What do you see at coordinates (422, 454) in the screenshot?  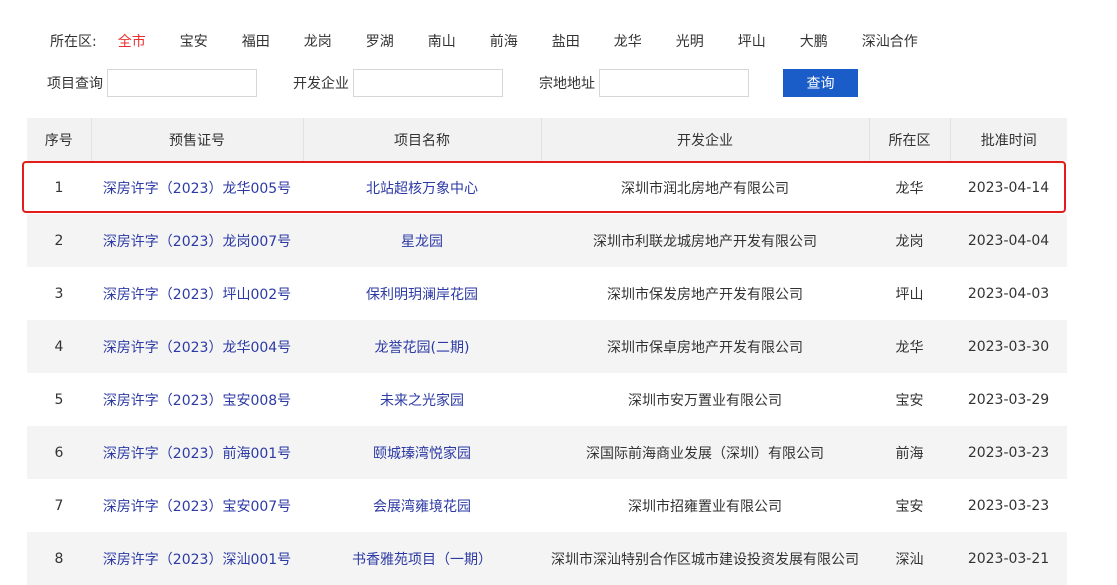 I see `project-link: 颐城瑧湾悦家园` at bounding box center [422, 454].